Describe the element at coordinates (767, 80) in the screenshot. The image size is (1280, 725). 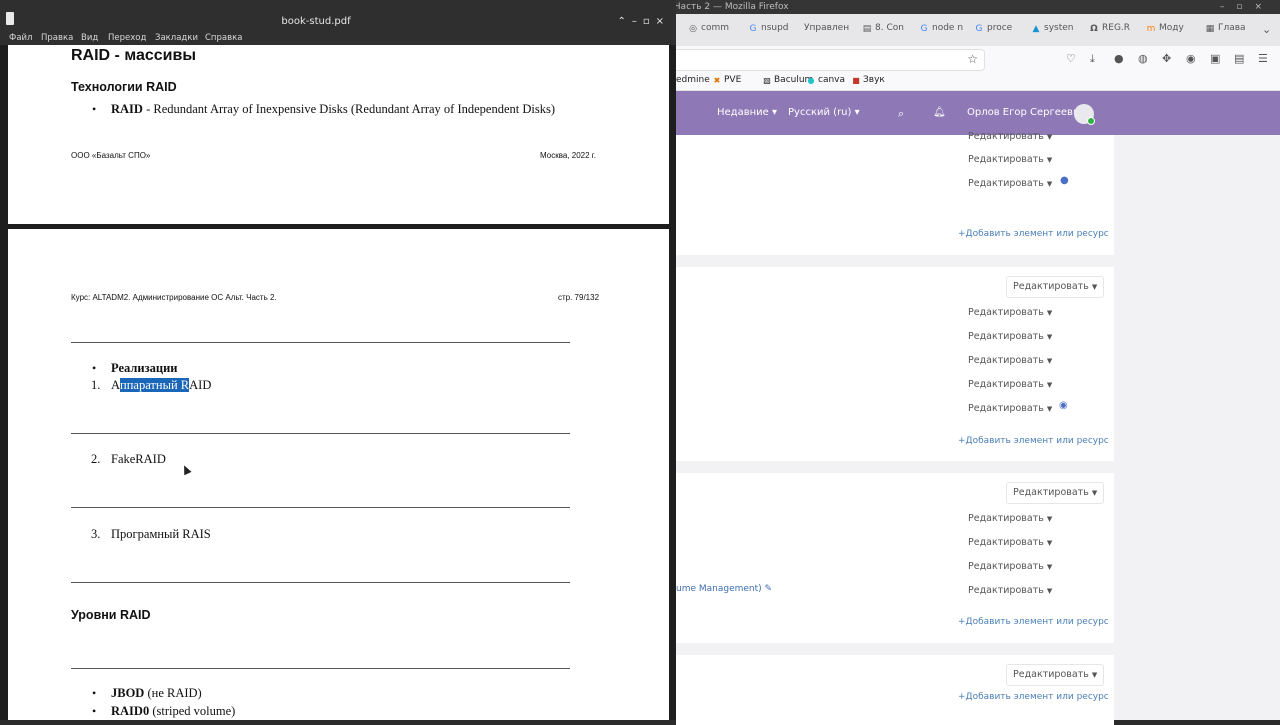
I see `baculum-icon: ▧` at that location.